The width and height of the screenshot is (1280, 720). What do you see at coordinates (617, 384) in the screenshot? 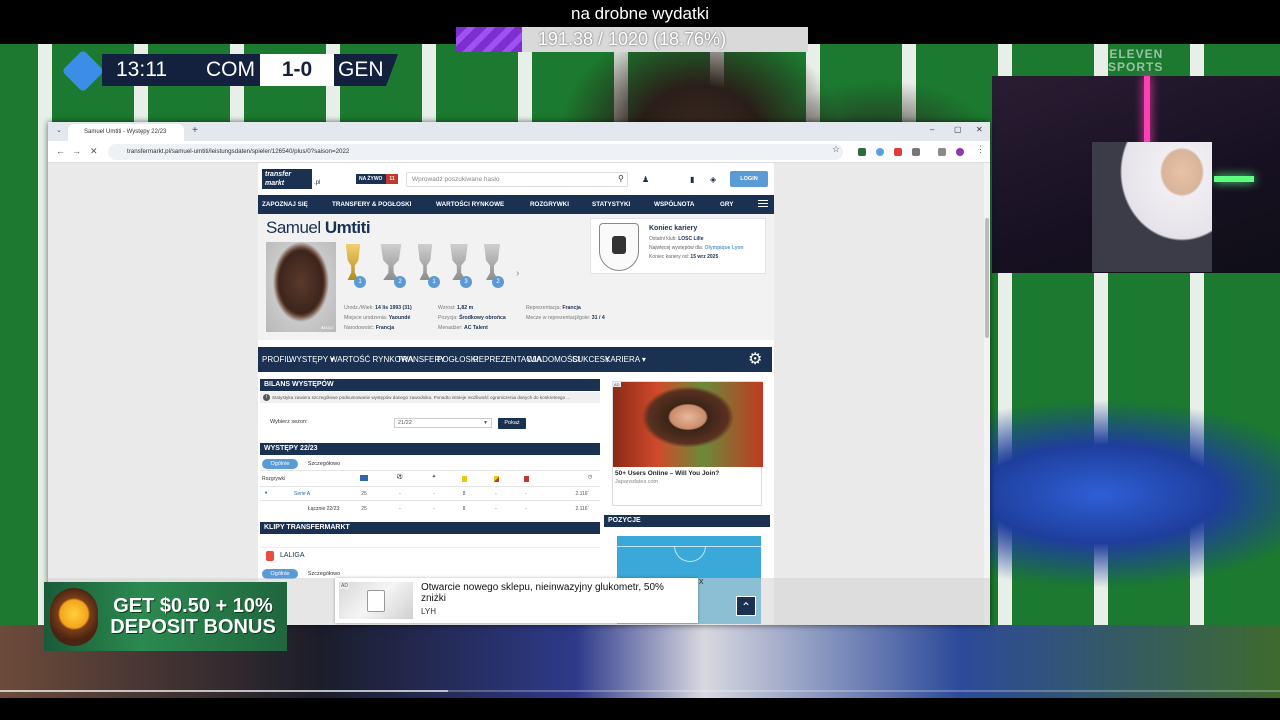
I see `ad-badge: AD` at bounding box center [617, 384].